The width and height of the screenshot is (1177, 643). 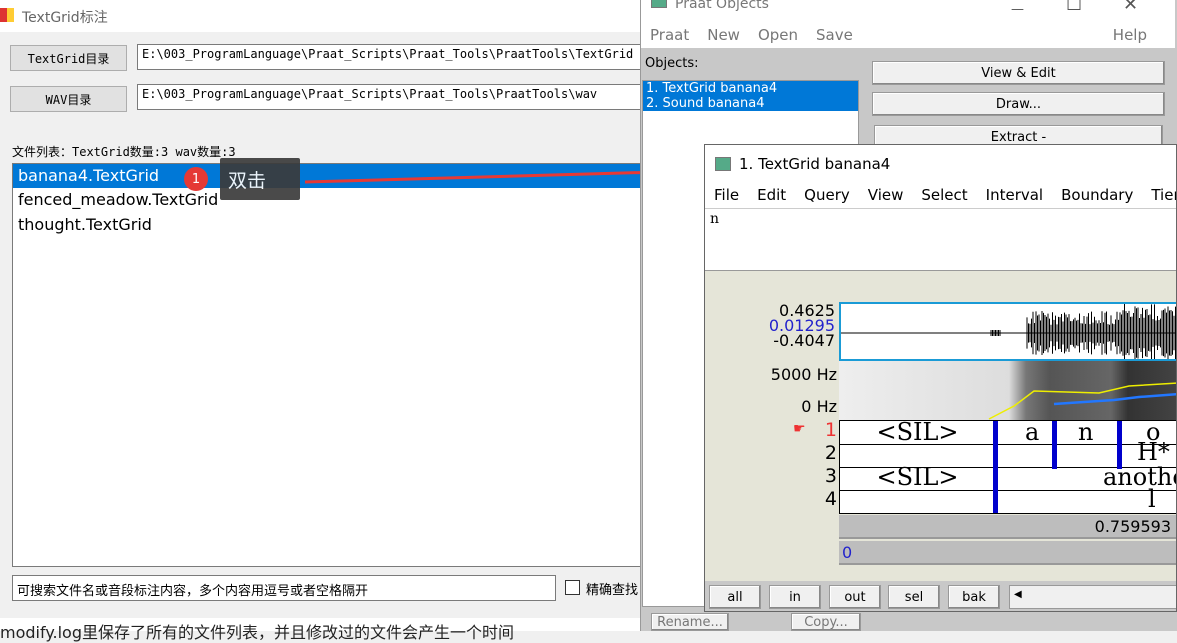 What do you see at coordinates (332, 225) in the screenshot?
I see `list-item: thought.TextGrid` at bounding box center [332, 225].